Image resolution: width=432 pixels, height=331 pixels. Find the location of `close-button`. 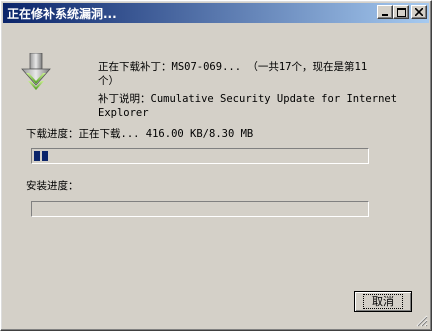

close-button is located at coordinates (419, 12).